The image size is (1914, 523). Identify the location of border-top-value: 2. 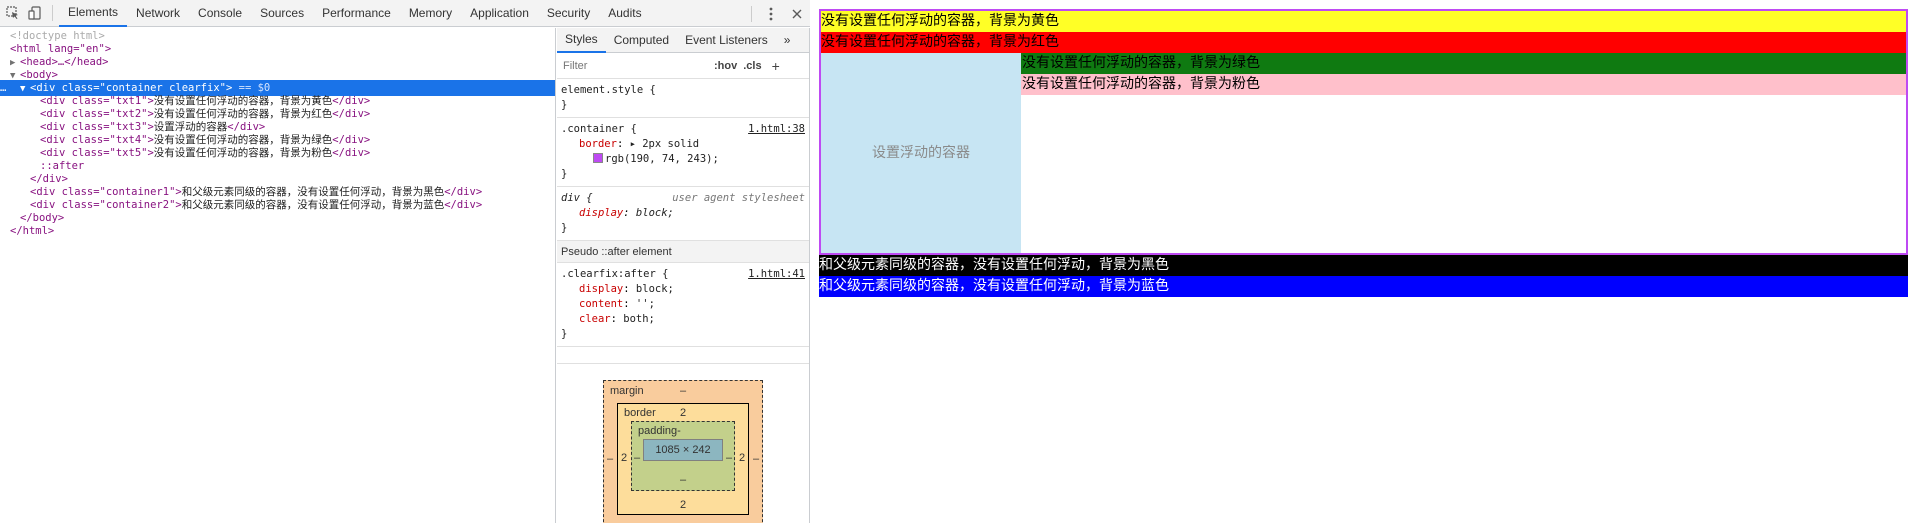
(683, 413).